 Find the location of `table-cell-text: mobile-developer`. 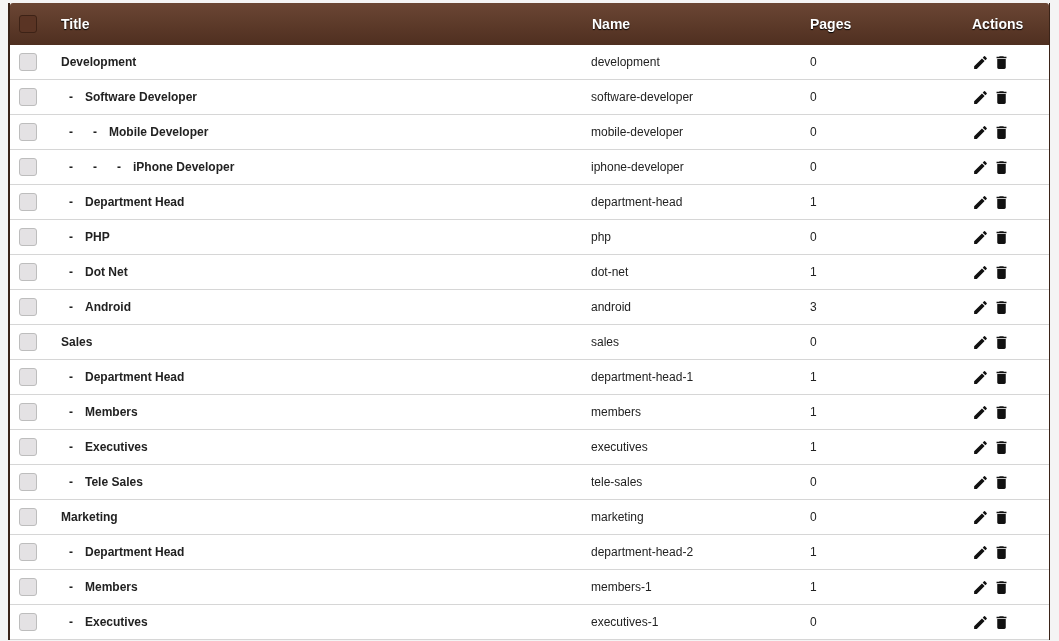

table-cell-text: mobile-developer is located at coordinates (637, 132).